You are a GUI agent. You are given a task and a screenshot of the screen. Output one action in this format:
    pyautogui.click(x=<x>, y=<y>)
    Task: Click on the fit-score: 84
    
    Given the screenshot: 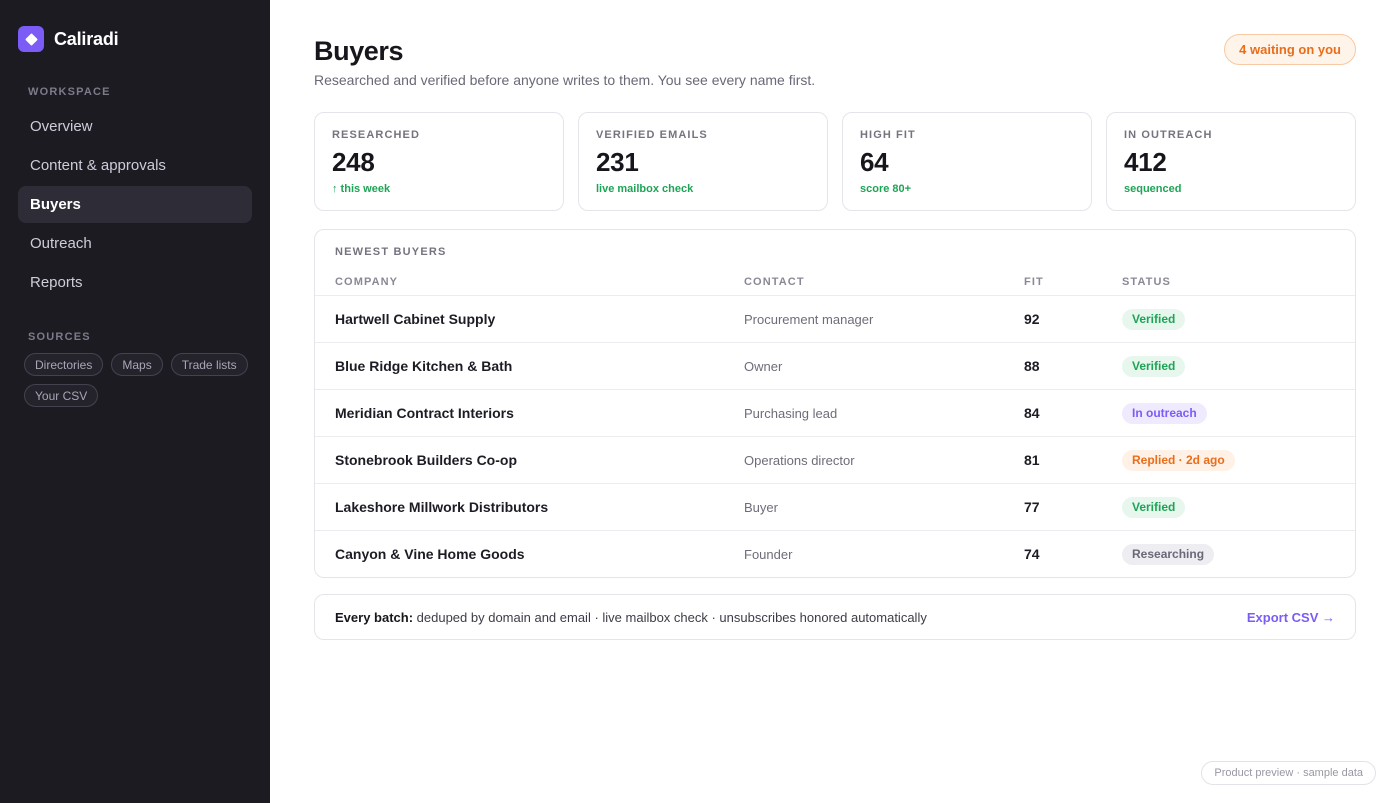 What is the action you would take?
    pyautogui.click(x=1032, y=413)
    